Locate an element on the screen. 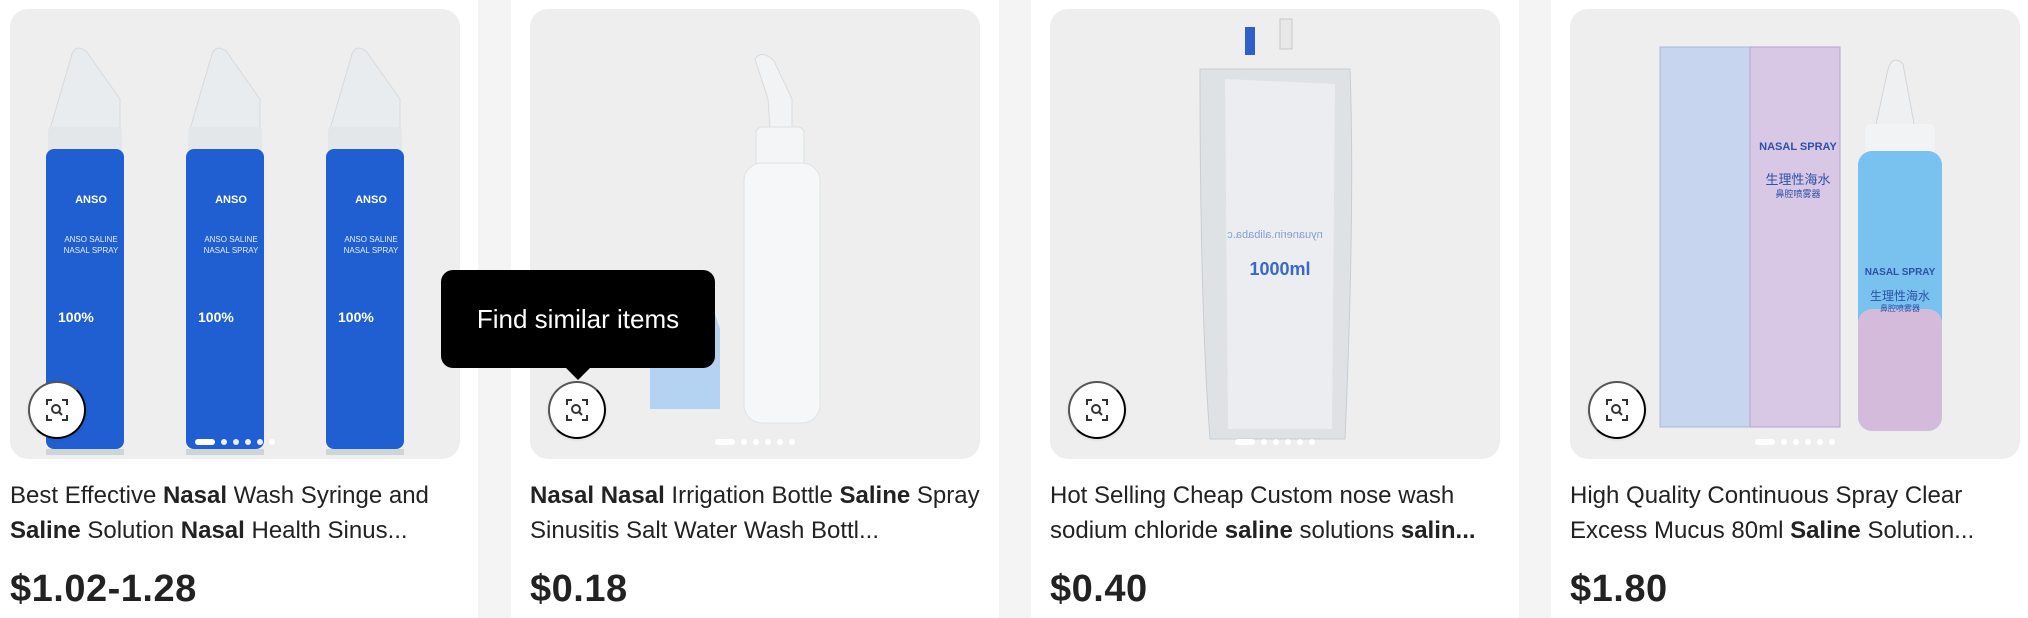 The image size is (2028, 618). title-segment: saline is located at coordinates (1258, 530).